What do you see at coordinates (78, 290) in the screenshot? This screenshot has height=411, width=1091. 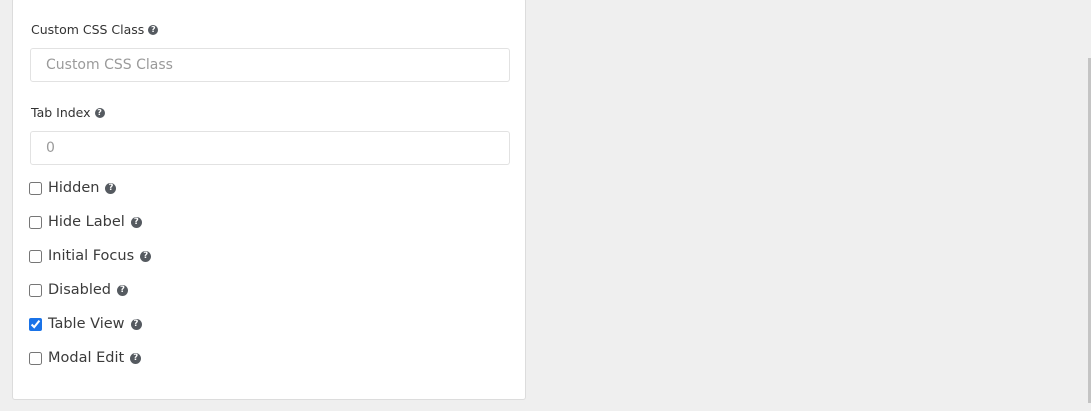 I see `checkbox-row-disabled: Disabled ?` at bounding box center [78, 290].